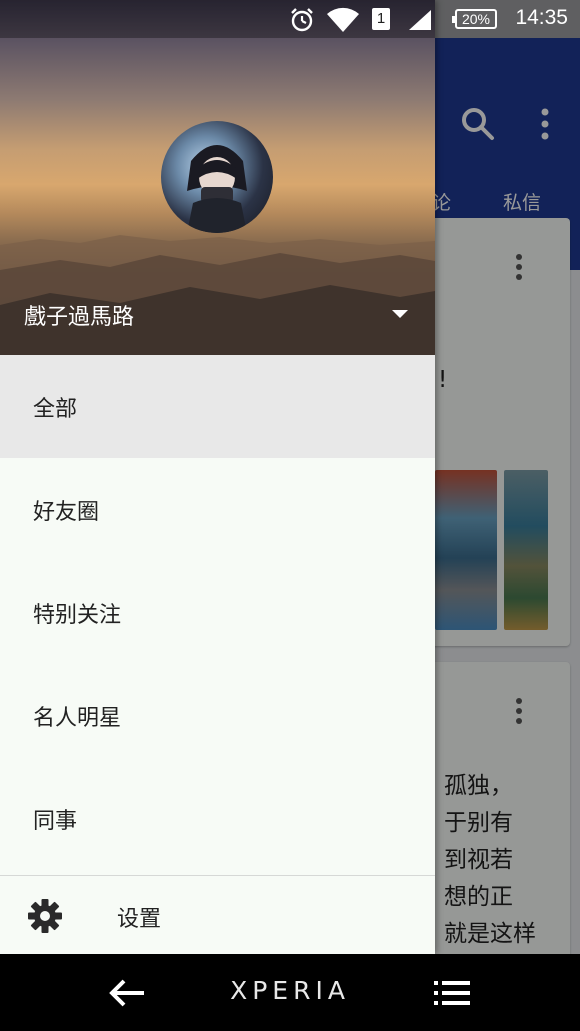  What do you see at coordinates (217, 612) in the screenshot?
I see `menu-item-special-follow: 特别关注` at bounding box center [217, 612].